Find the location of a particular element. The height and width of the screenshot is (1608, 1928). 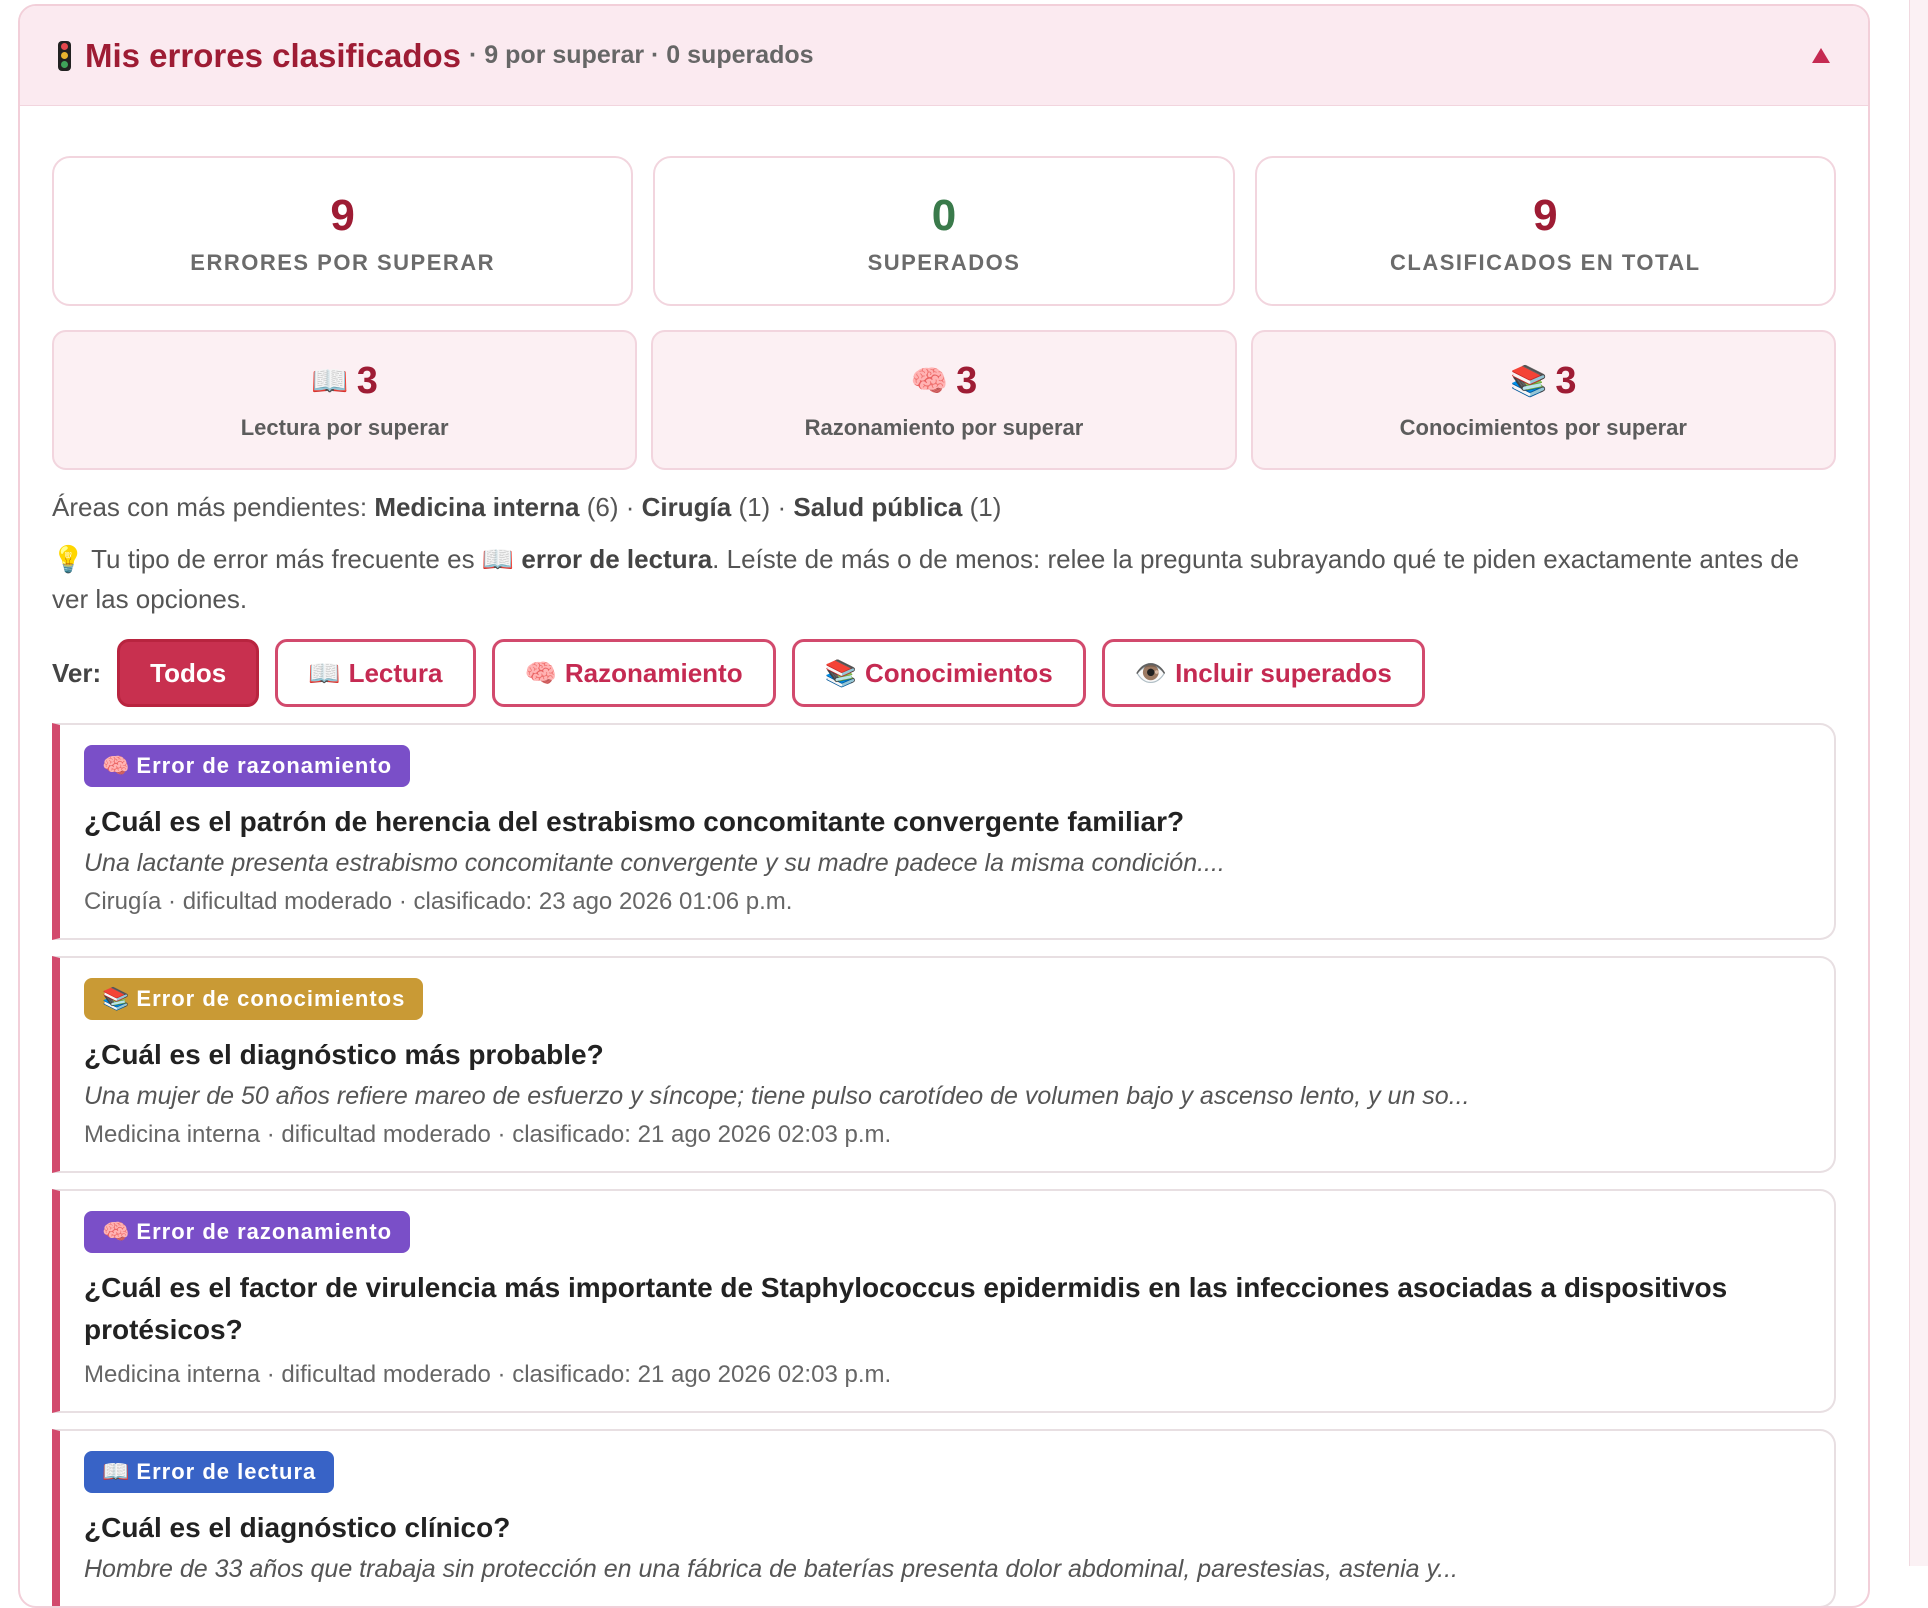

include-passed-button: 👁️ Incluir superados is located at coordinates (1263, 673).